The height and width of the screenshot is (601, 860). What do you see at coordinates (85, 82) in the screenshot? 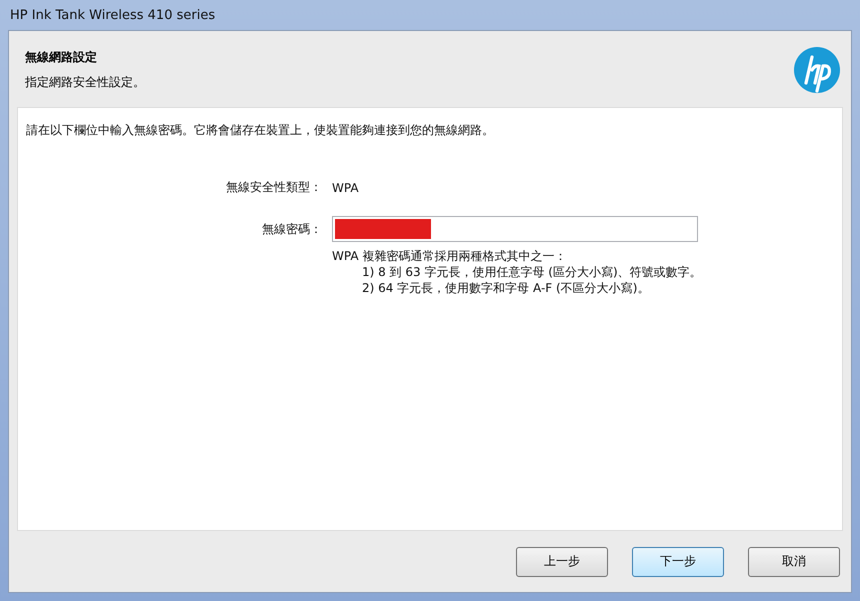
I see `page-subtitle: 指定網路安全性設定。` at bounding box center [85, 82].